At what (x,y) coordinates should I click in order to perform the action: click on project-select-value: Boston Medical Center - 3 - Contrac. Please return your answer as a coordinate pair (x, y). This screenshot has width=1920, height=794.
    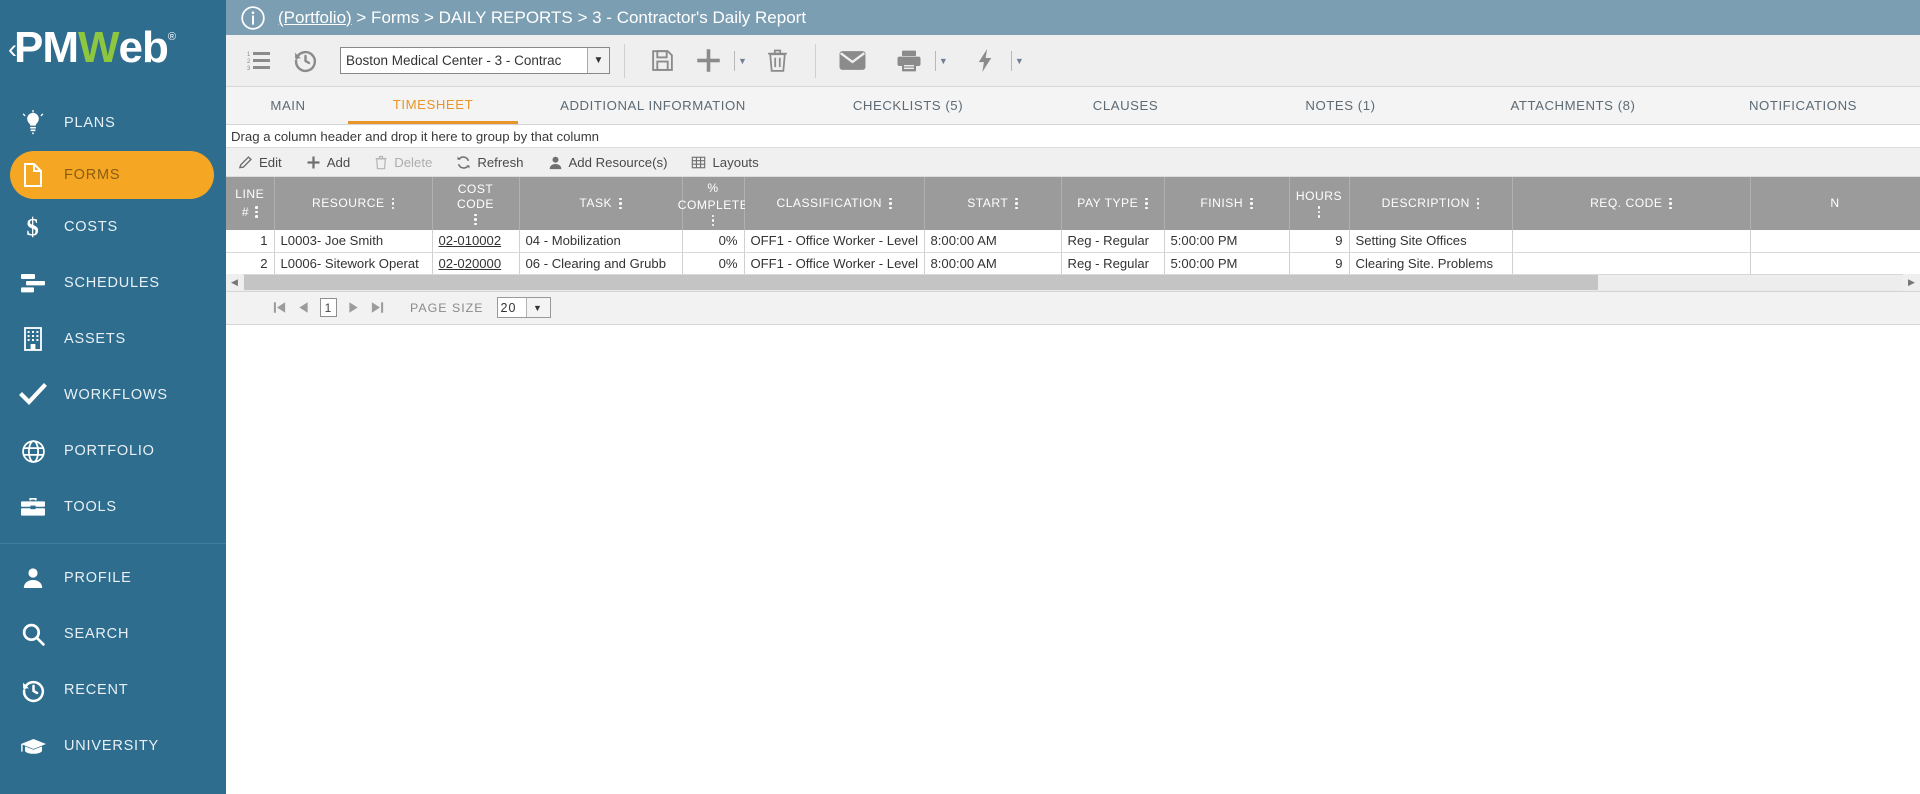
    Looking at the image, I should click on (464, 60).